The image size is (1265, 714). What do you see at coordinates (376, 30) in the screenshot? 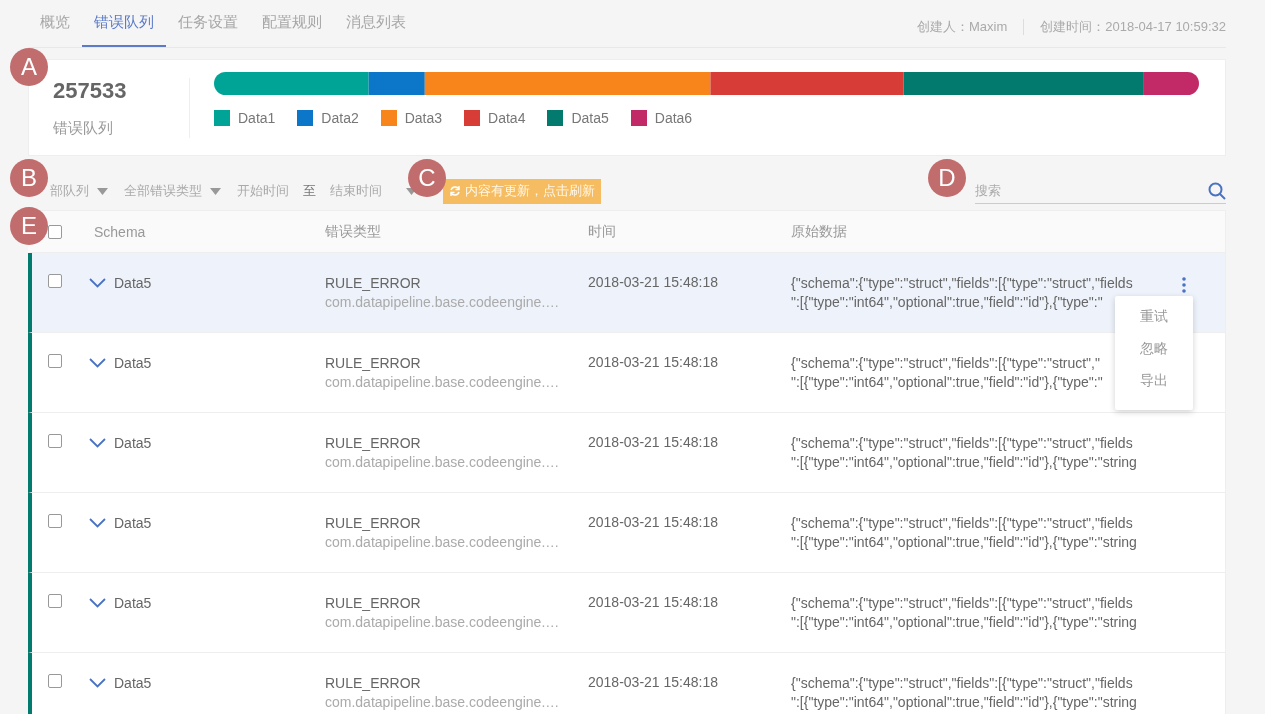
I see `tab: 消息列表` at bounding box center [376, 30].